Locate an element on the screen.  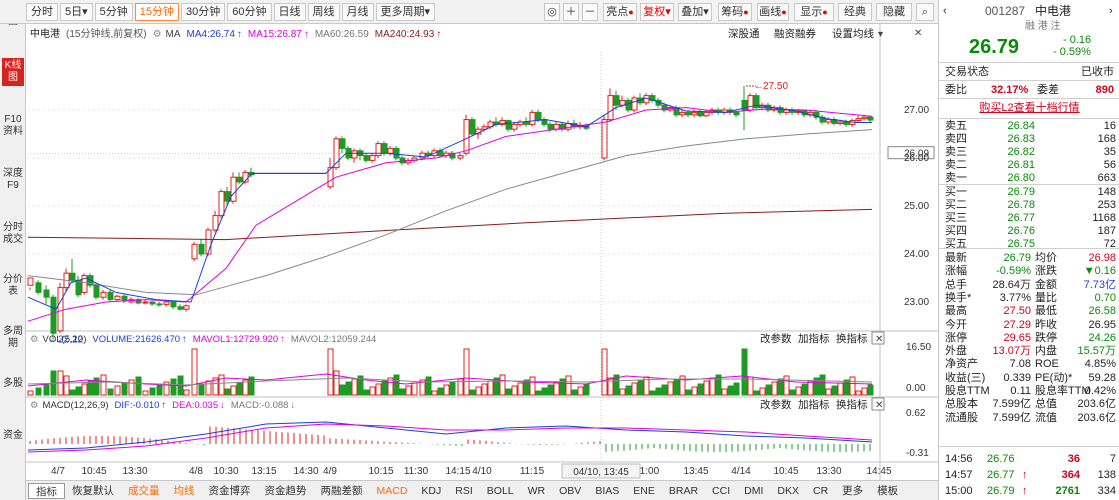
close-icon: ✕ is located at coordinates (918, 33).